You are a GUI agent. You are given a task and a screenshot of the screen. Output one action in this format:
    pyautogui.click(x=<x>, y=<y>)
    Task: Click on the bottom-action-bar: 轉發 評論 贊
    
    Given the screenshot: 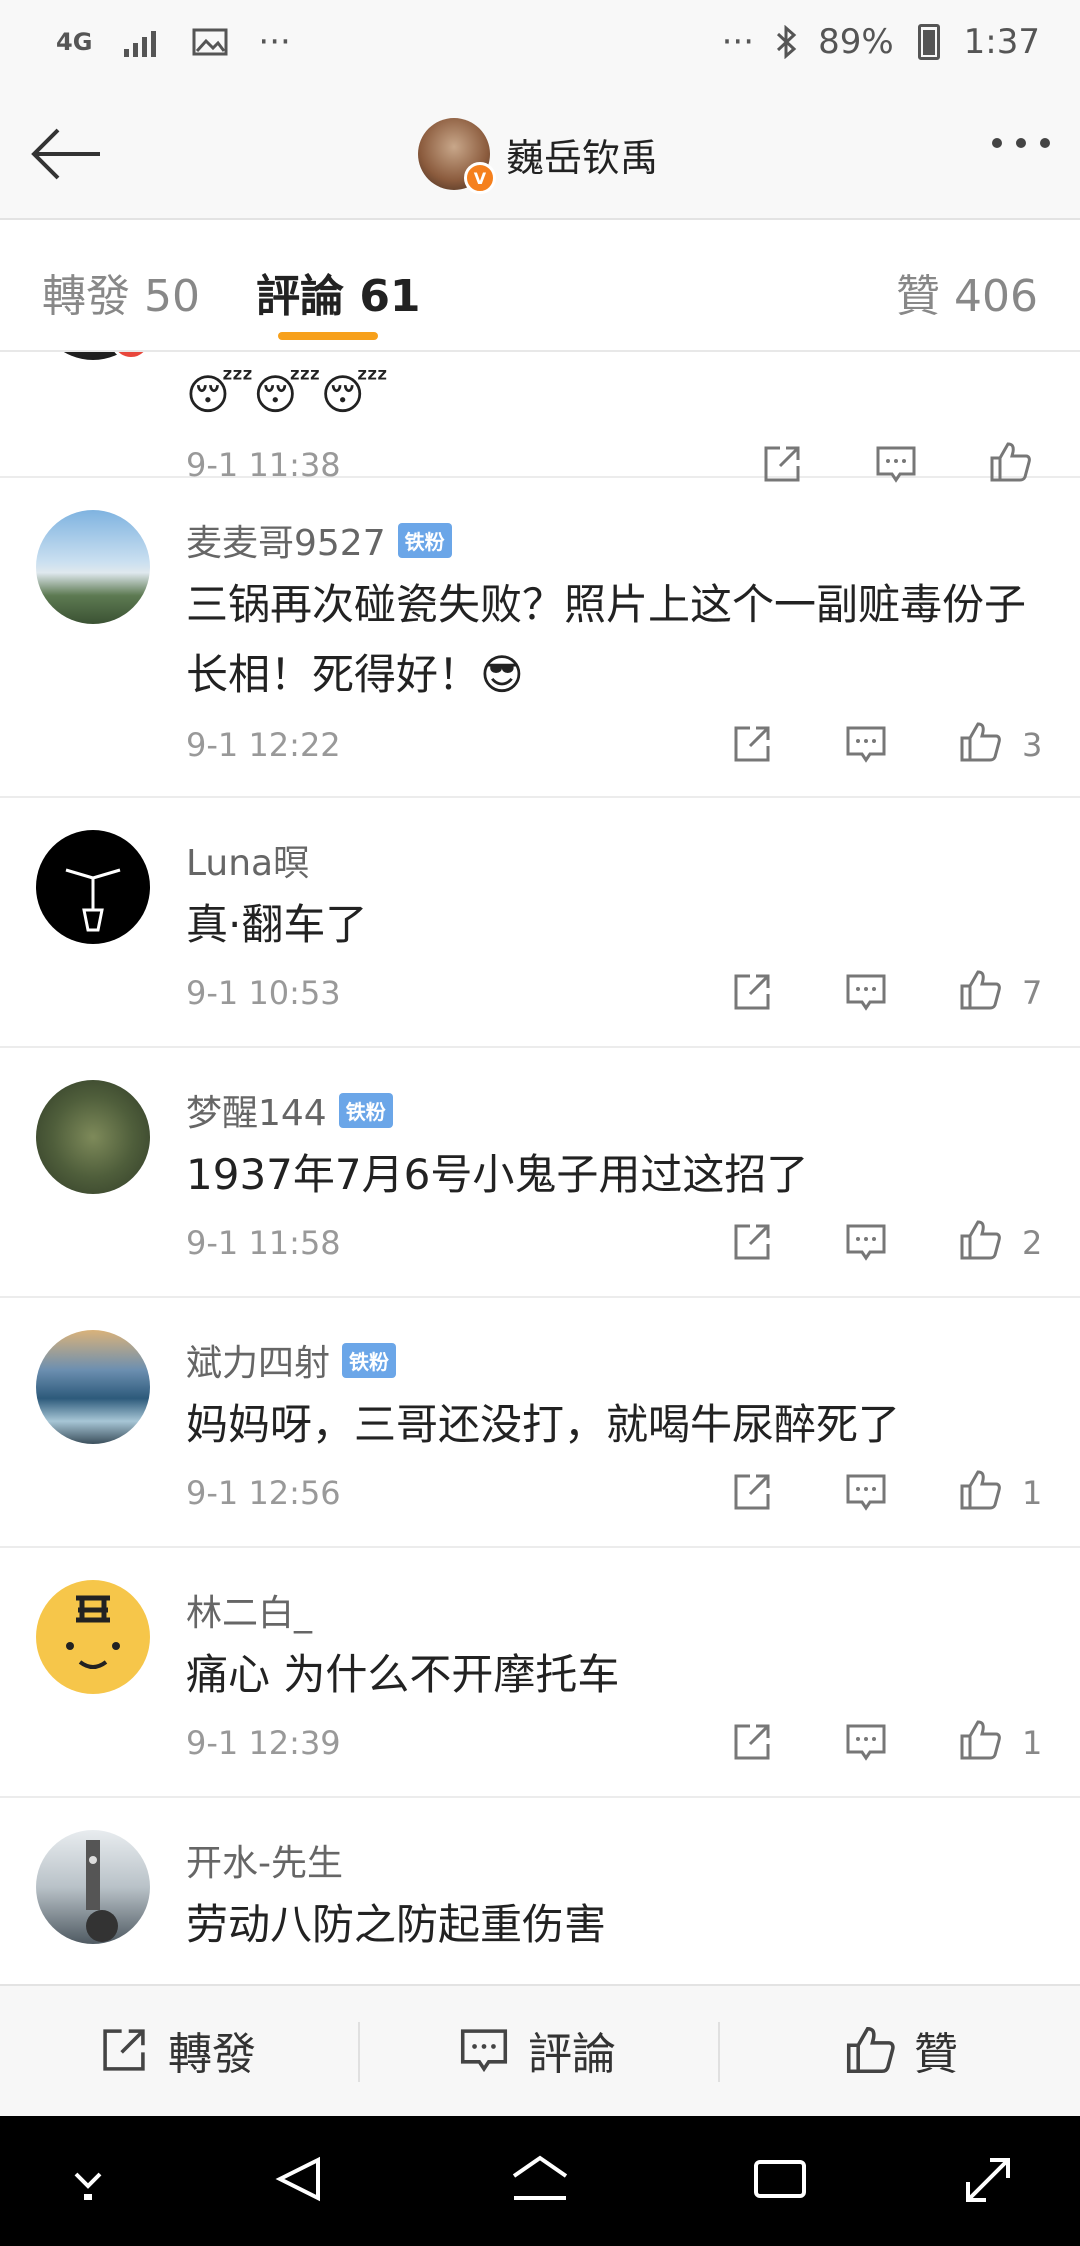 What is the action you would take?
    pyautogui.click(x=540, y=2051)
    